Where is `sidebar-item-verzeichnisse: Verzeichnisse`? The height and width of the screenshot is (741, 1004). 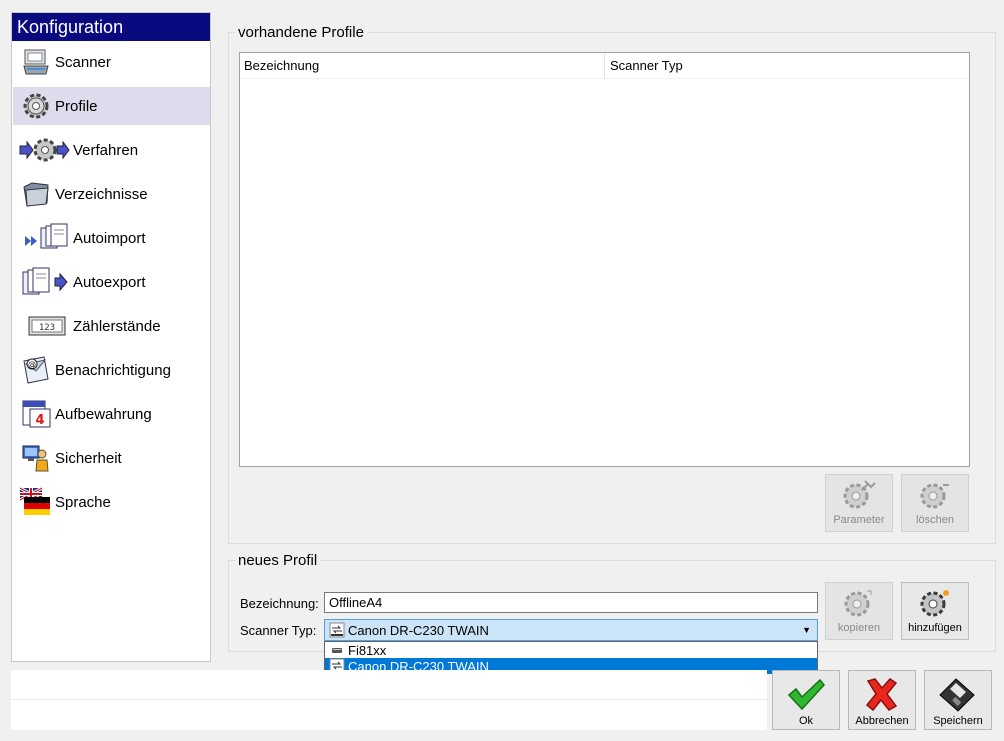
sidebar-item-verzeichnisse: Verzeichnisse is located at coordinates (111, 194).